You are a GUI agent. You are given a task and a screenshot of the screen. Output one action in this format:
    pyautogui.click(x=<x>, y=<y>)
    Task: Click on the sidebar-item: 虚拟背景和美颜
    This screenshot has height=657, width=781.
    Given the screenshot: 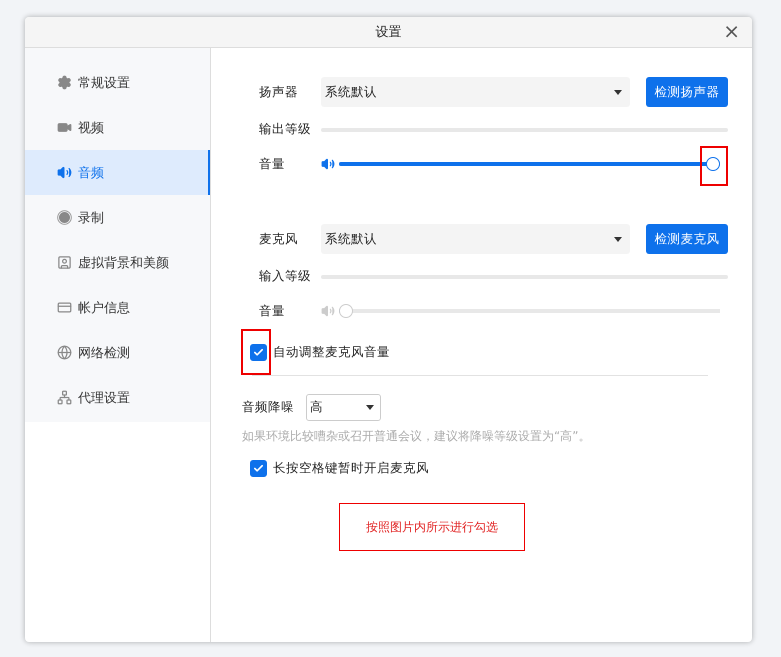 What is the action you would take?
    pyautogui.click(x=117, y=262)
    